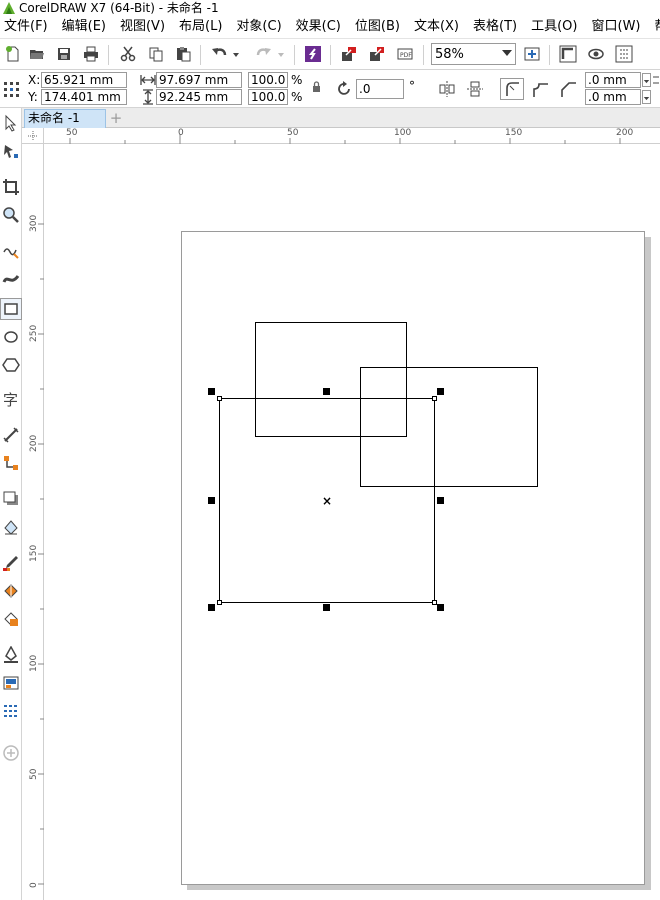 The height and width of the screenshot is (900, 660). What do you see at coordinates (11, 251) in the screenshot?
I see `freehand-tool-icon` at bounding box center [11, 251].